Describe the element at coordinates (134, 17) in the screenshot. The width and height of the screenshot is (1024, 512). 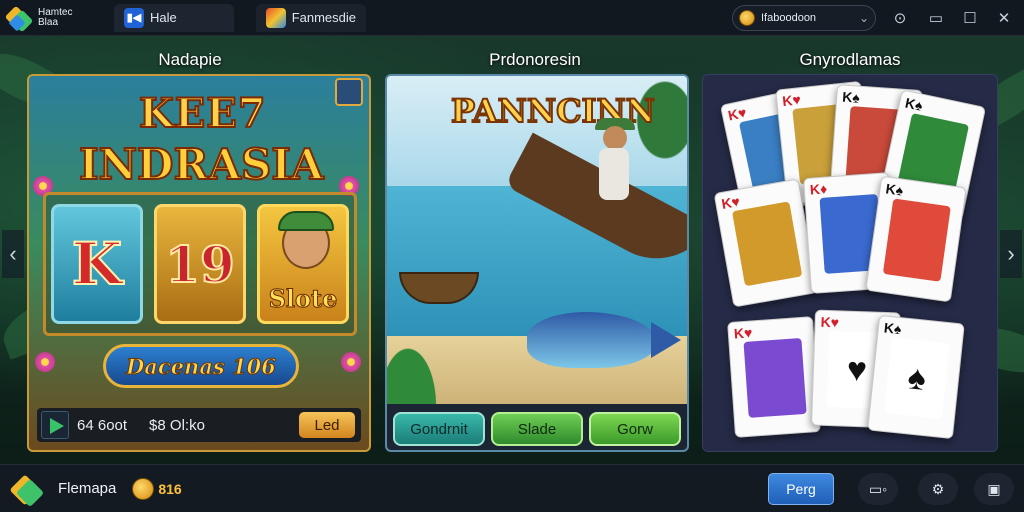
I see `home-tab-icon: ▮◀` at that location.